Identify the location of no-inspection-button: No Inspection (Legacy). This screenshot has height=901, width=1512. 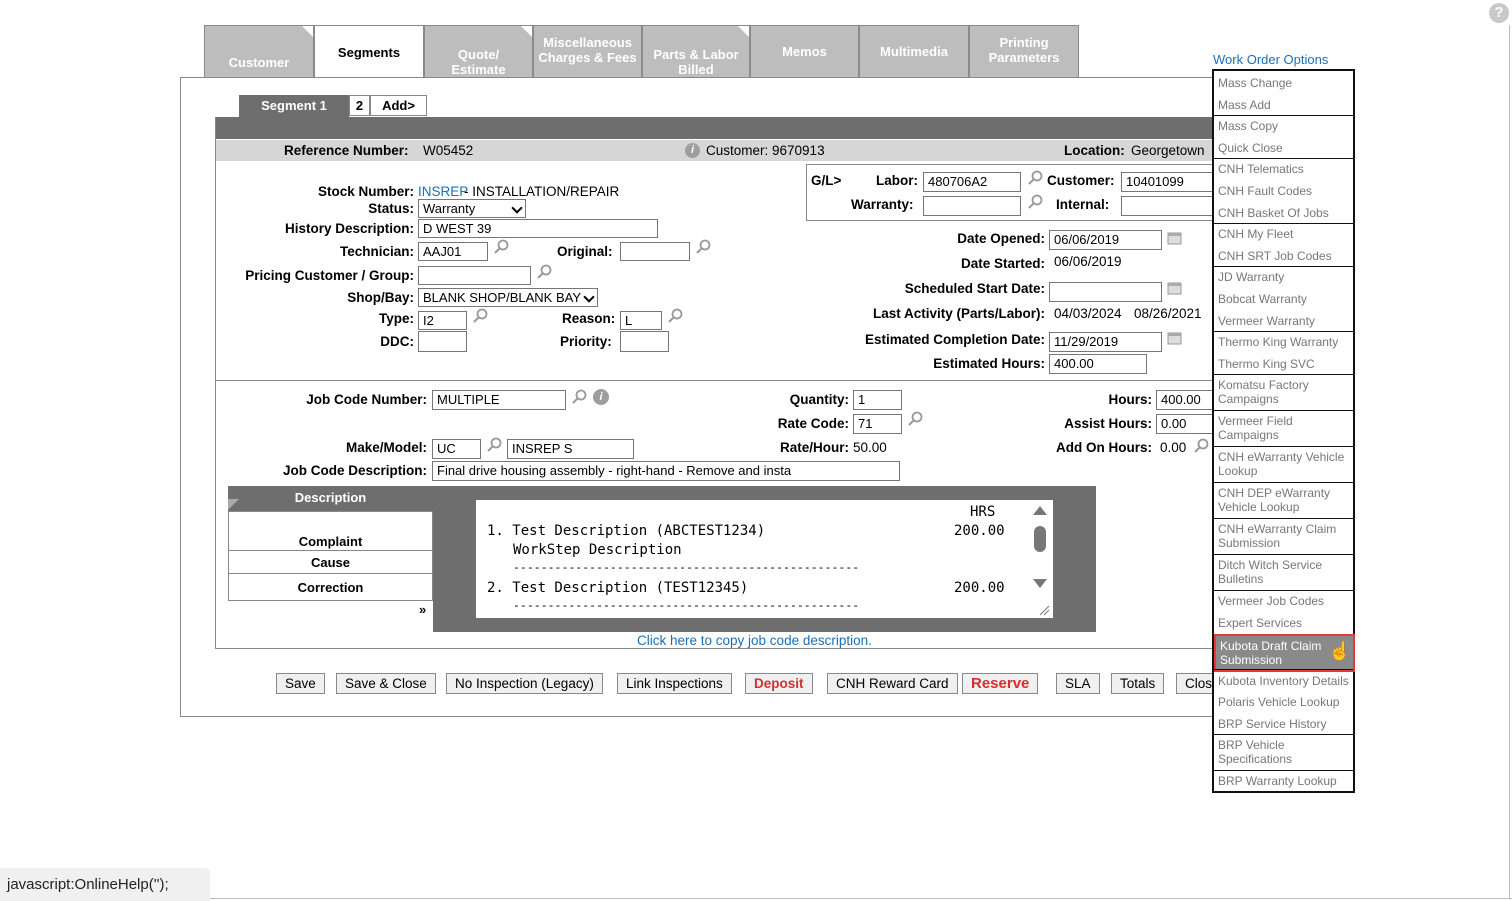
(524, 683).